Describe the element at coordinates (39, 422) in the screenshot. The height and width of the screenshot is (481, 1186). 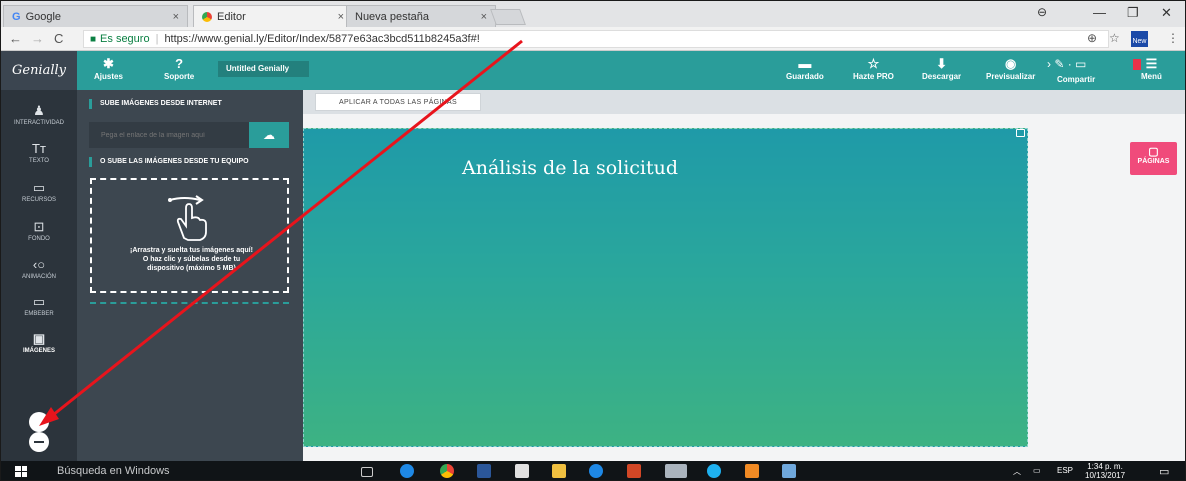
I see `help-round-button` at that location.